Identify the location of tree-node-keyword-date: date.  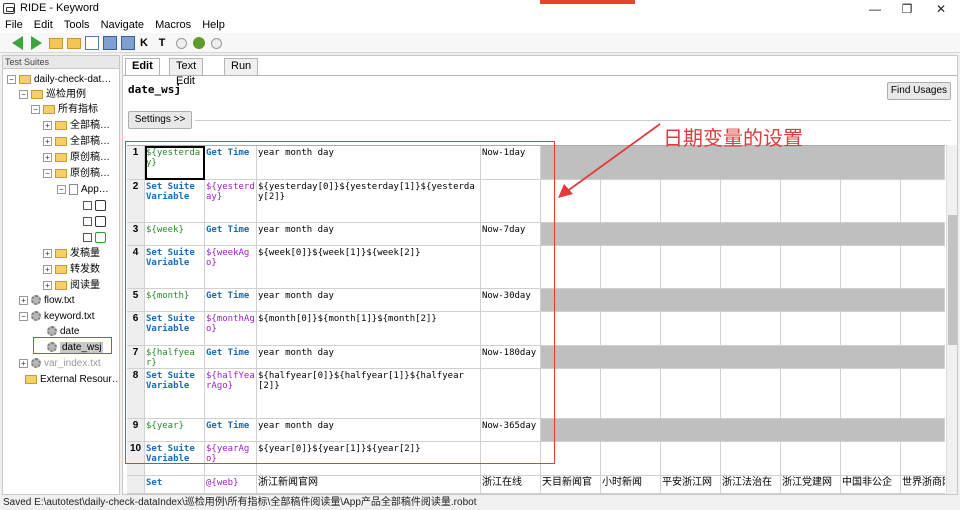
(63, 331).